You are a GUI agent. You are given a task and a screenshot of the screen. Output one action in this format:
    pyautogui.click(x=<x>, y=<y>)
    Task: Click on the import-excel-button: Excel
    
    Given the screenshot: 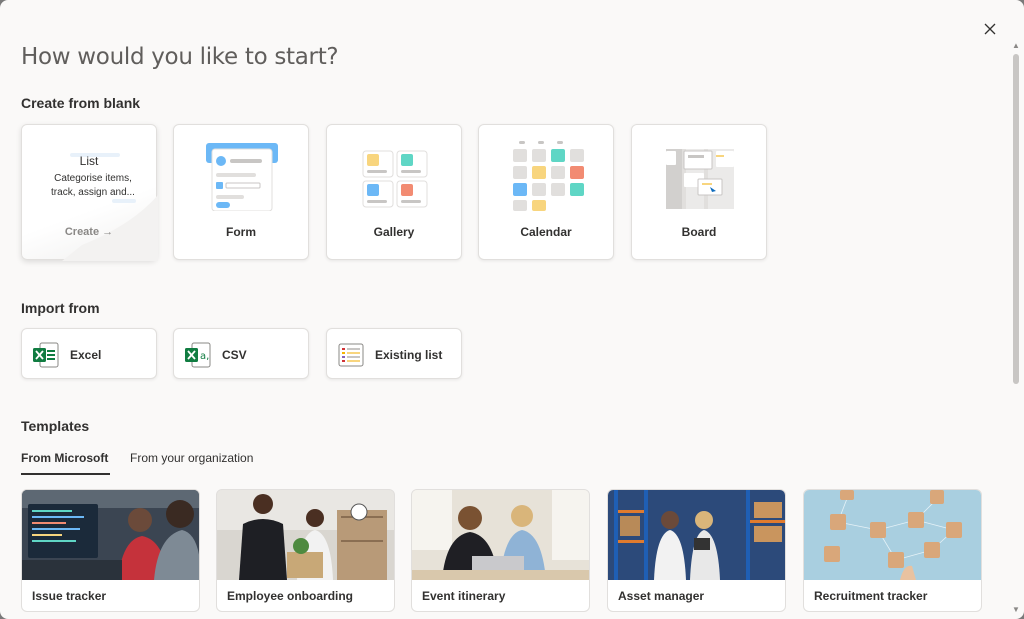 What is the action you would take?
    pyautogui.click(x=89, y=353)
    